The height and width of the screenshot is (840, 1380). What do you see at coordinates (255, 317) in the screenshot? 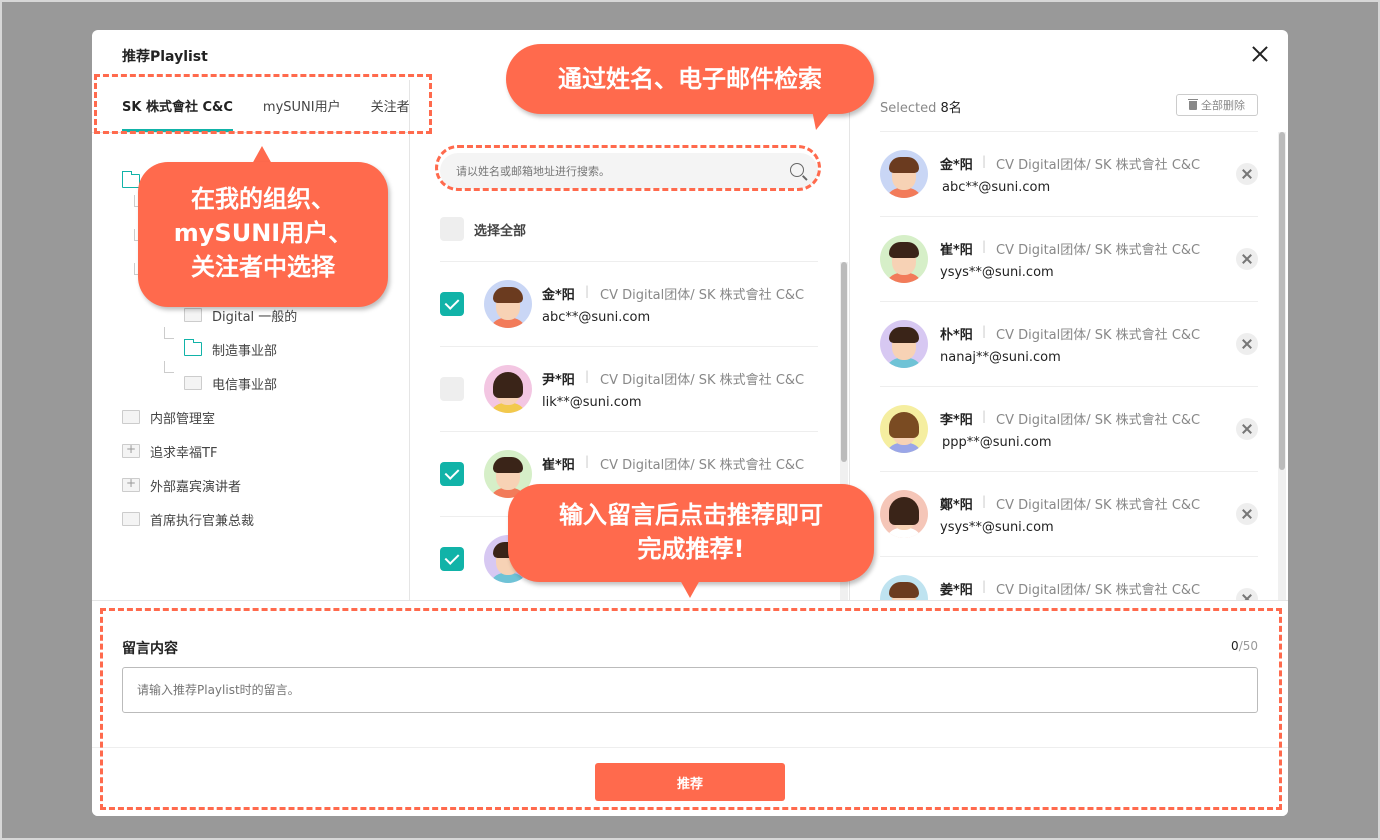
I see `tree-item-label: Digital 一般的` at bounding box center [255, 317].